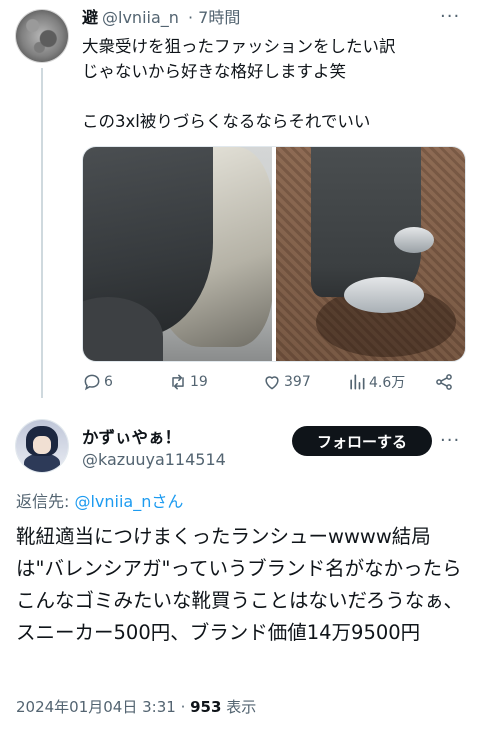  I want to click on heart-icon, so click(272, 383).